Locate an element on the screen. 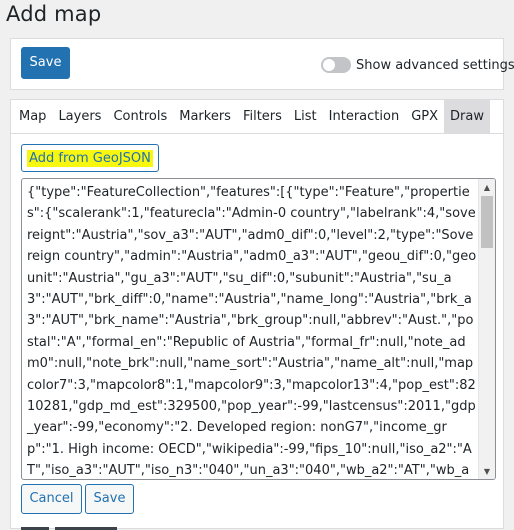 This screenshot has width=514, height=530. advanced-settings-toggle-wrap: Show advanced settings is located at coordinates (417, 65).